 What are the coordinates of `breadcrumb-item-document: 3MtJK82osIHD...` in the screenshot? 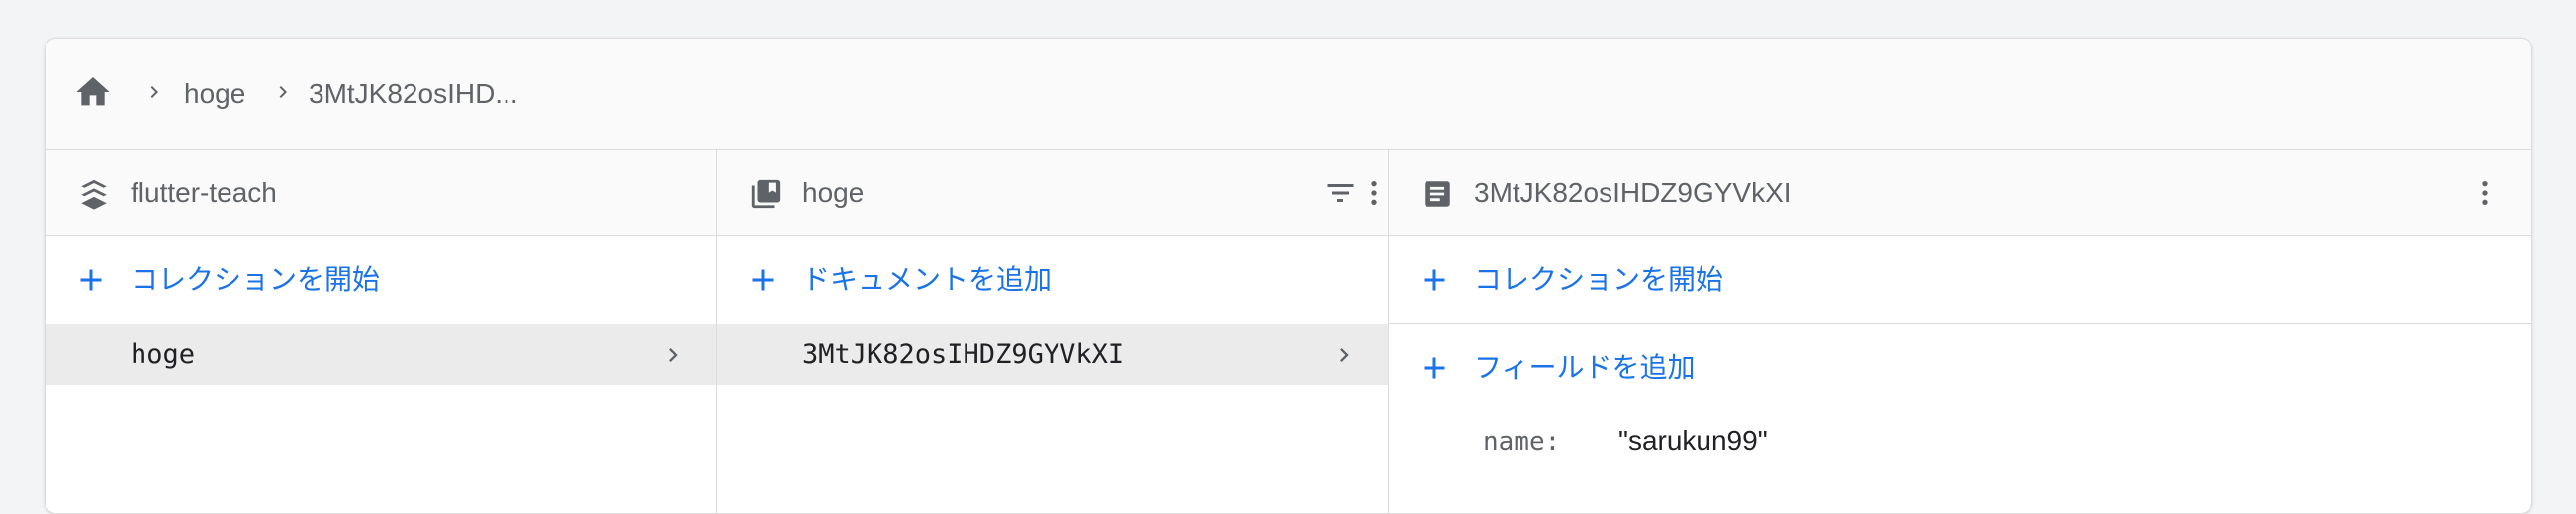 It's located at (413, 94).